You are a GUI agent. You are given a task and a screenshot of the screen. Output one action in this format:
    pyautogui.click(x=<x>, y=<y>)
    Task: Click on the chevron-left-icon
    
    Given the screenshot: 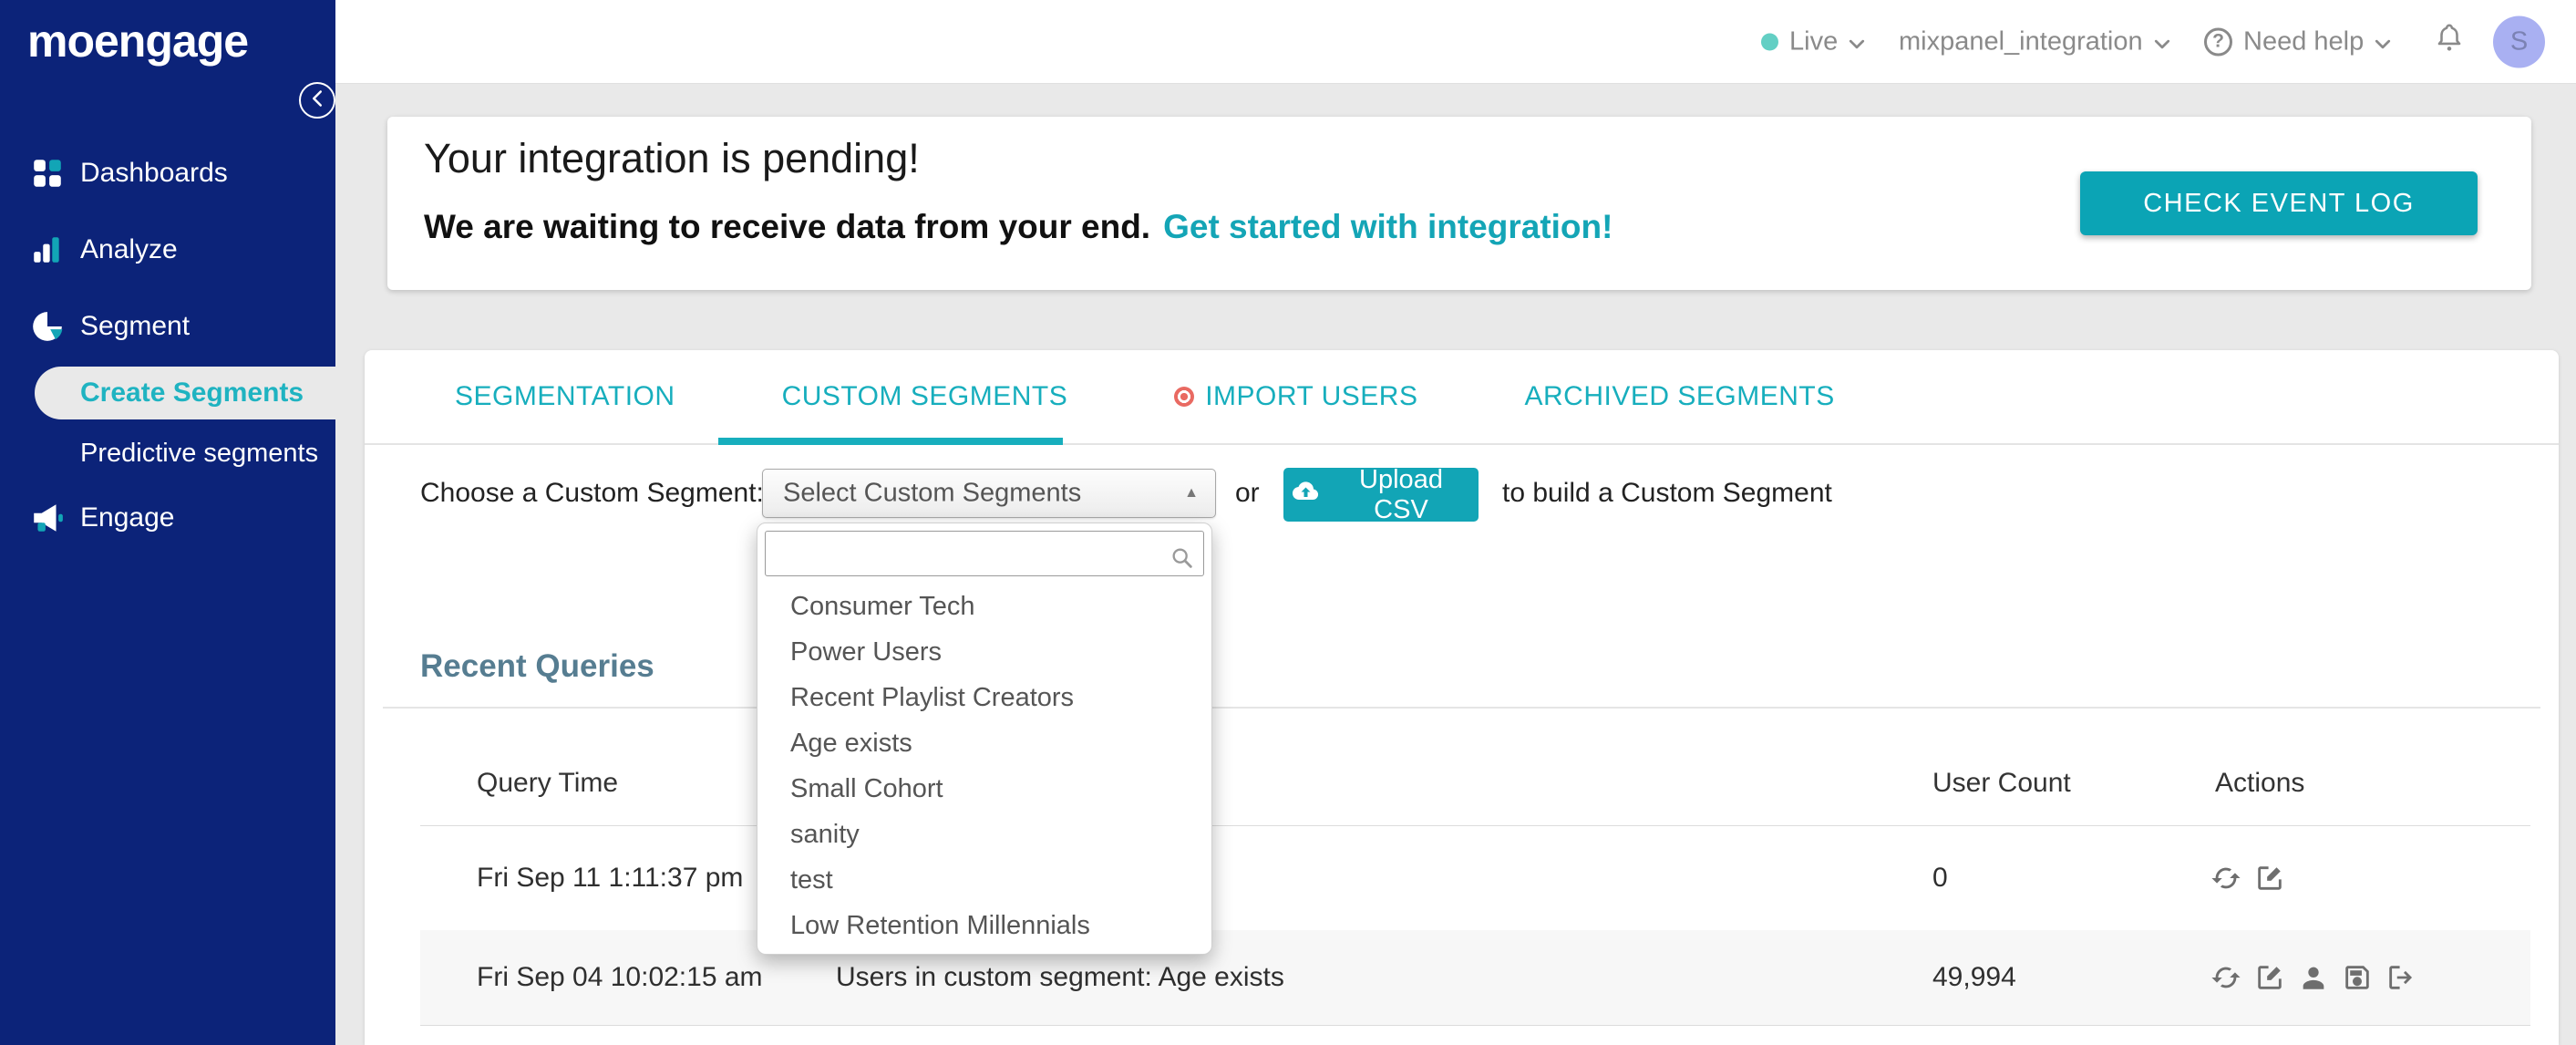 What is the action you would take?
    pyautogui.click(x=317, y=100)
    